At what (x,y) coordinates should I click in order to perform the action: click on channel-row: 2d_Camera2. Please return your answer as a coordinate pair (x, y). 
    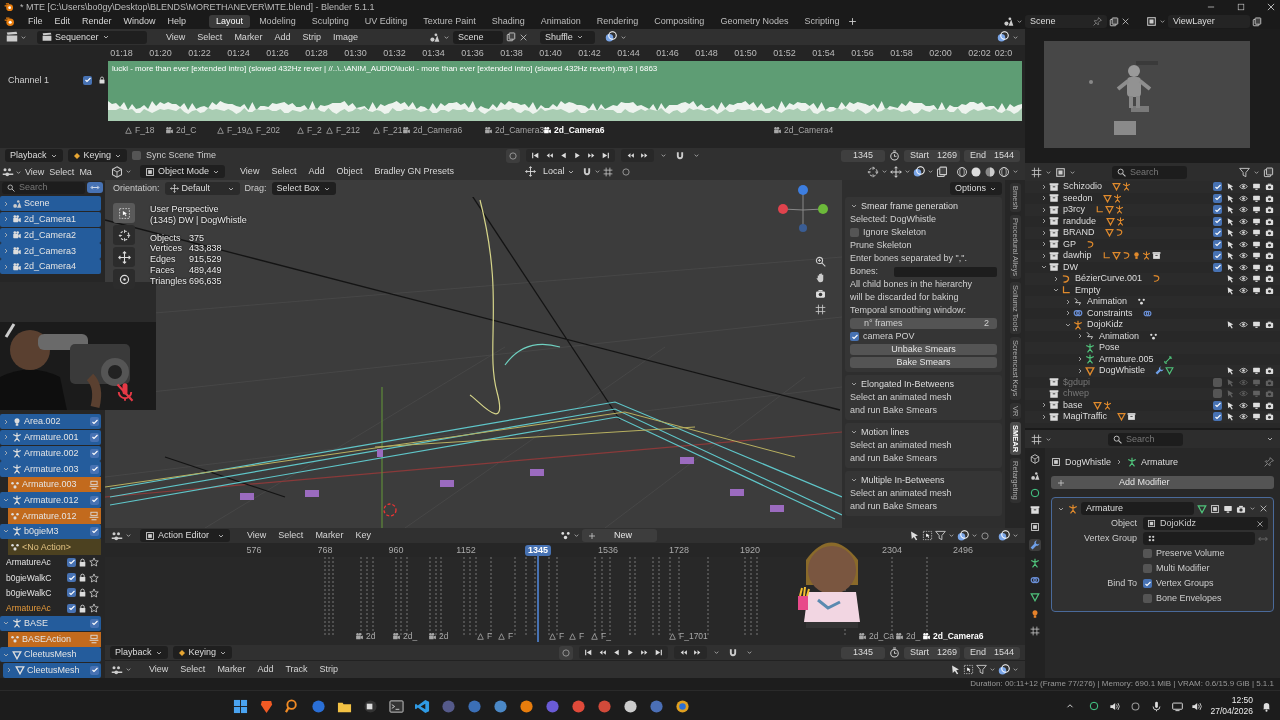
    Looking at the image, I should click on (50, 235).